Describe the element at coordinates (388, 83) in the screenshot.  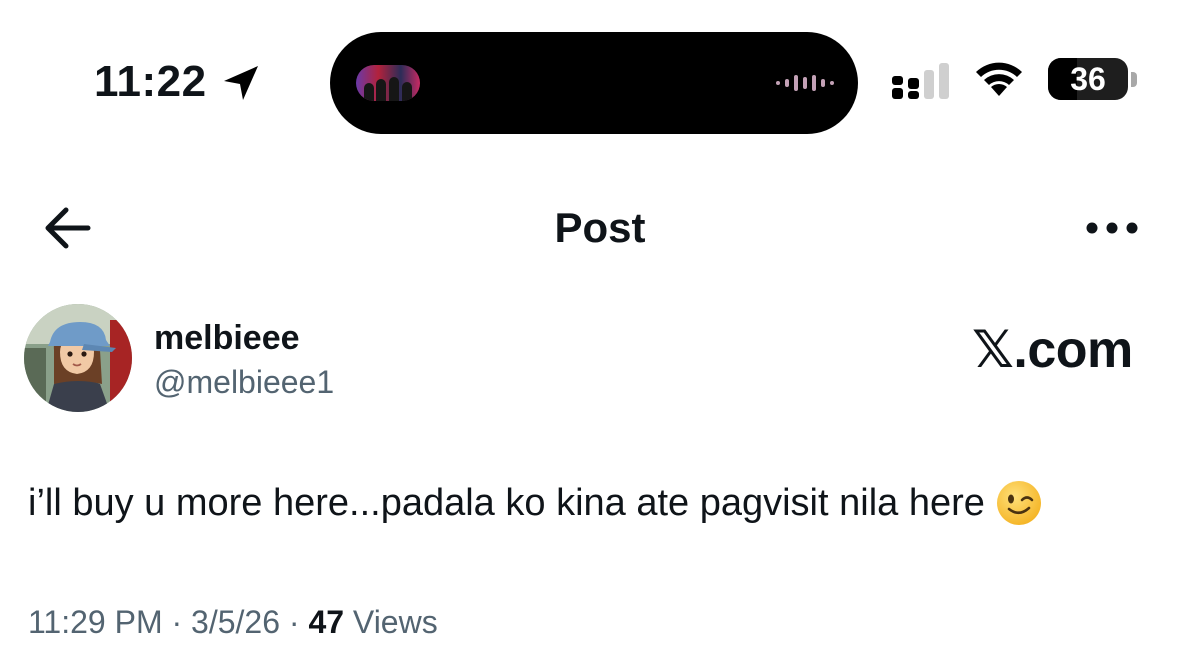
I see `now-playing-thumbnail` at that location.